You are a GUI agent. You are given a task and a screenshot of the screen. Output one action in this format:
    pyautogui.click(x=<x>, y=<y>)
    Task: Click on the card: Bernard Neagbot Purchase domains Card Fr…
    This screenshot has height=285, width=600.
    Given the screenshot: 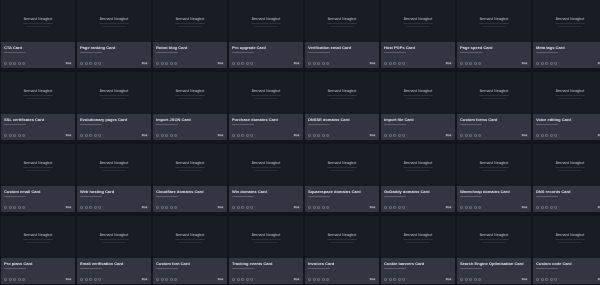 What is the action you would take?
    pyautogui.click(x=266, y=106)
    